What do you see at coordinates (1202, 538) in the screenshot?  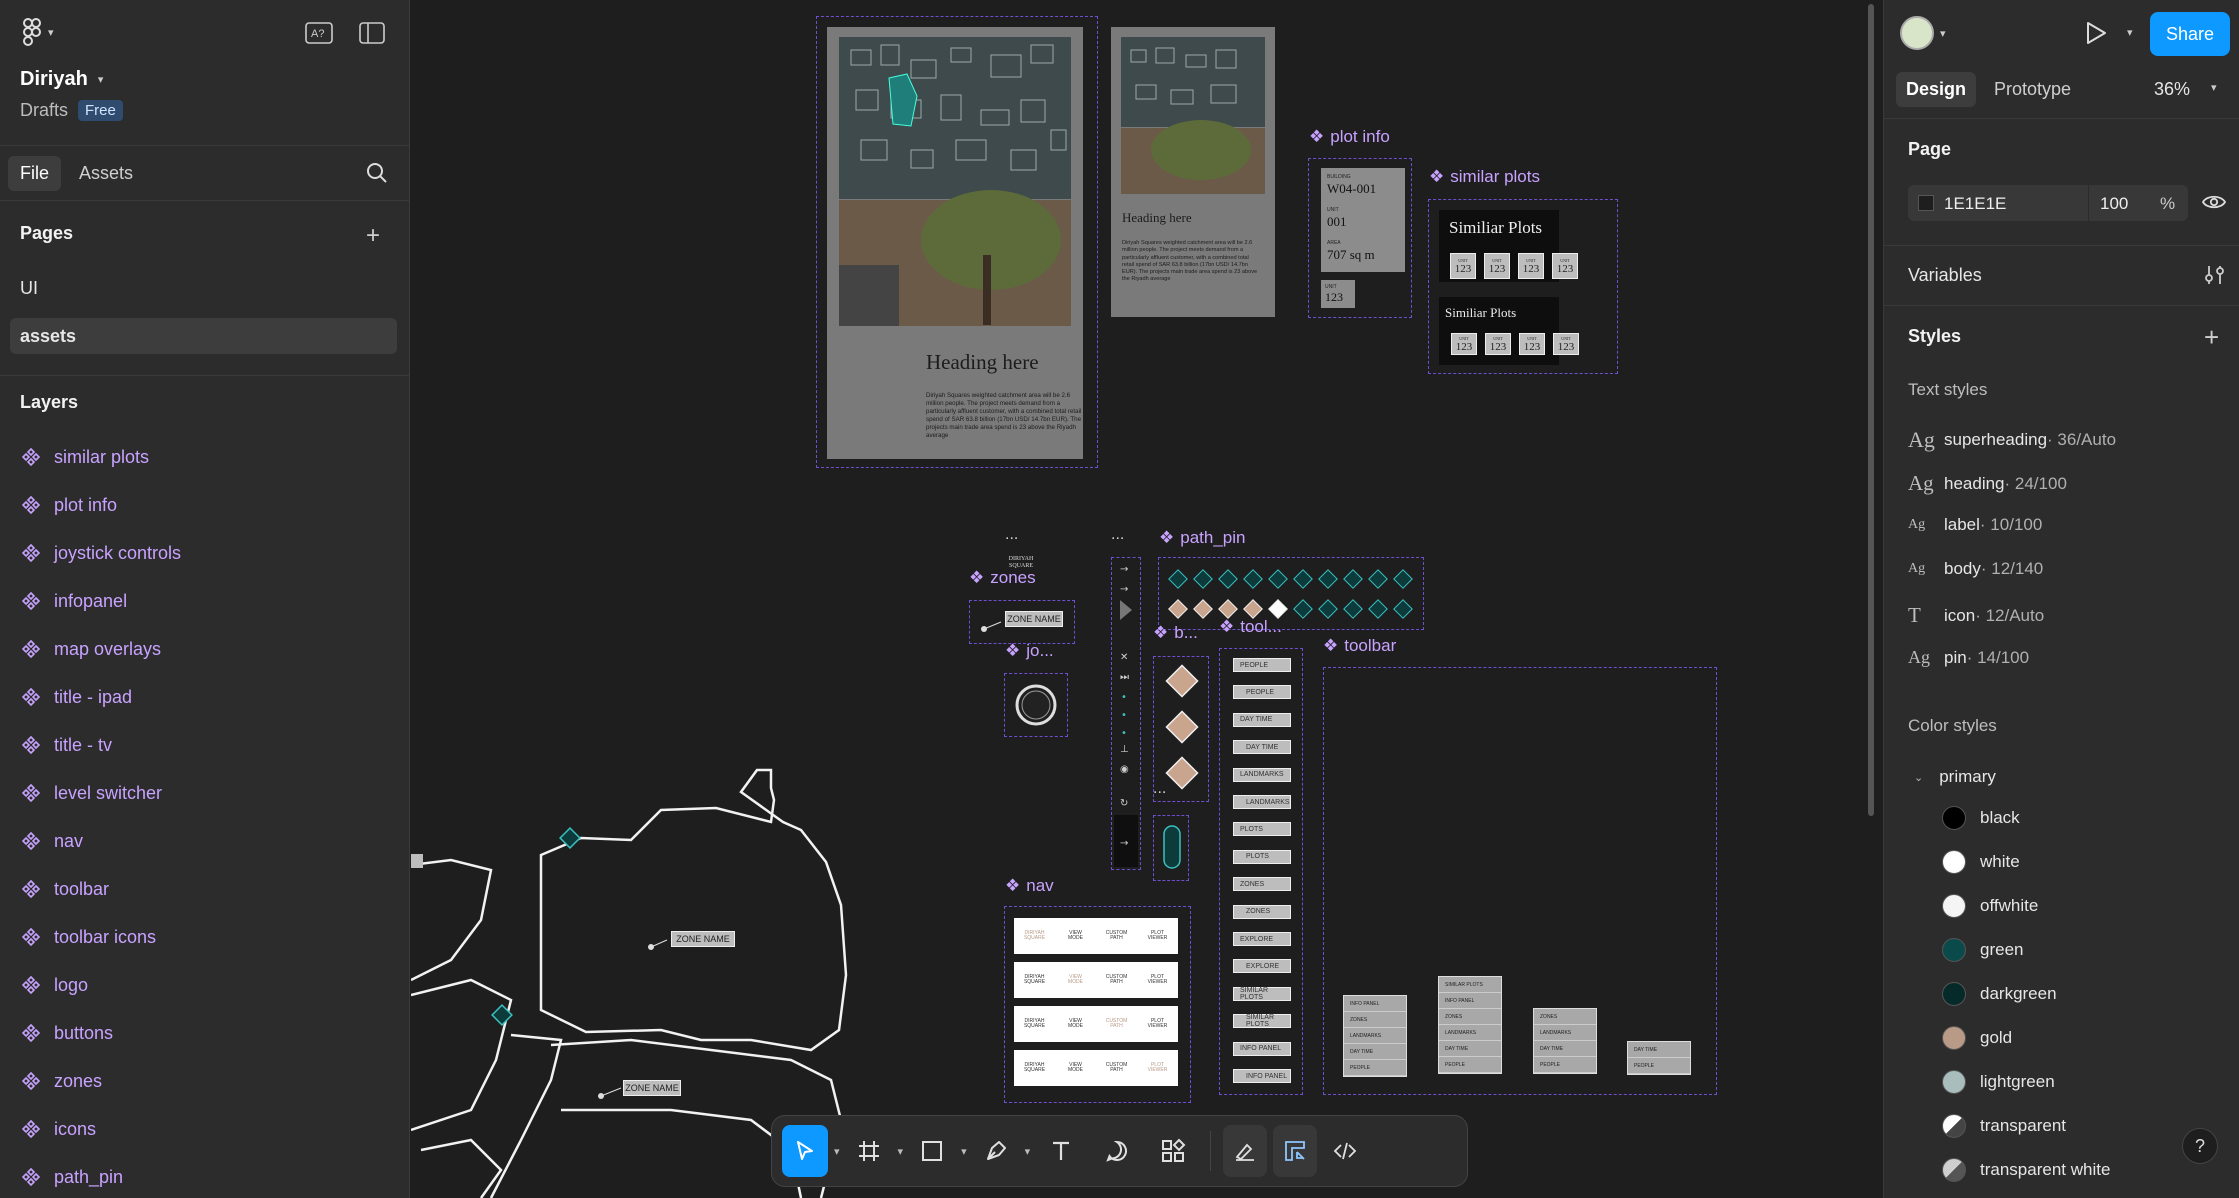 I see `frame-label-path-pin: ❖ path_pin` at bounding box center [1202, 538].